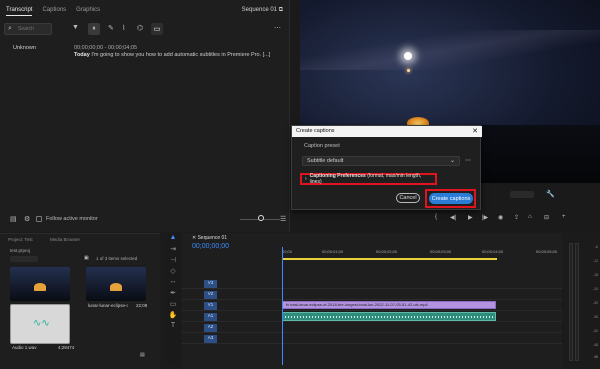 The image size is (600, 369). Describe the element at coordinates (315, 131) in the screenshot. I see `dialog-title: Create captions` at that location.